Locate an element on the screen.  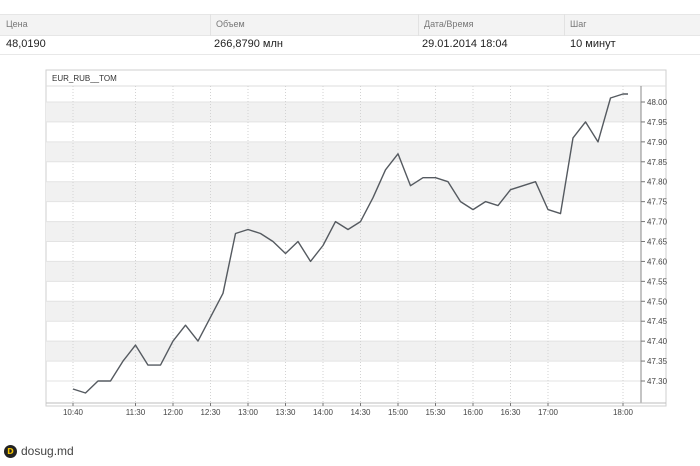
y-tick-label: 47.40 is located at coordinates (657, 341).